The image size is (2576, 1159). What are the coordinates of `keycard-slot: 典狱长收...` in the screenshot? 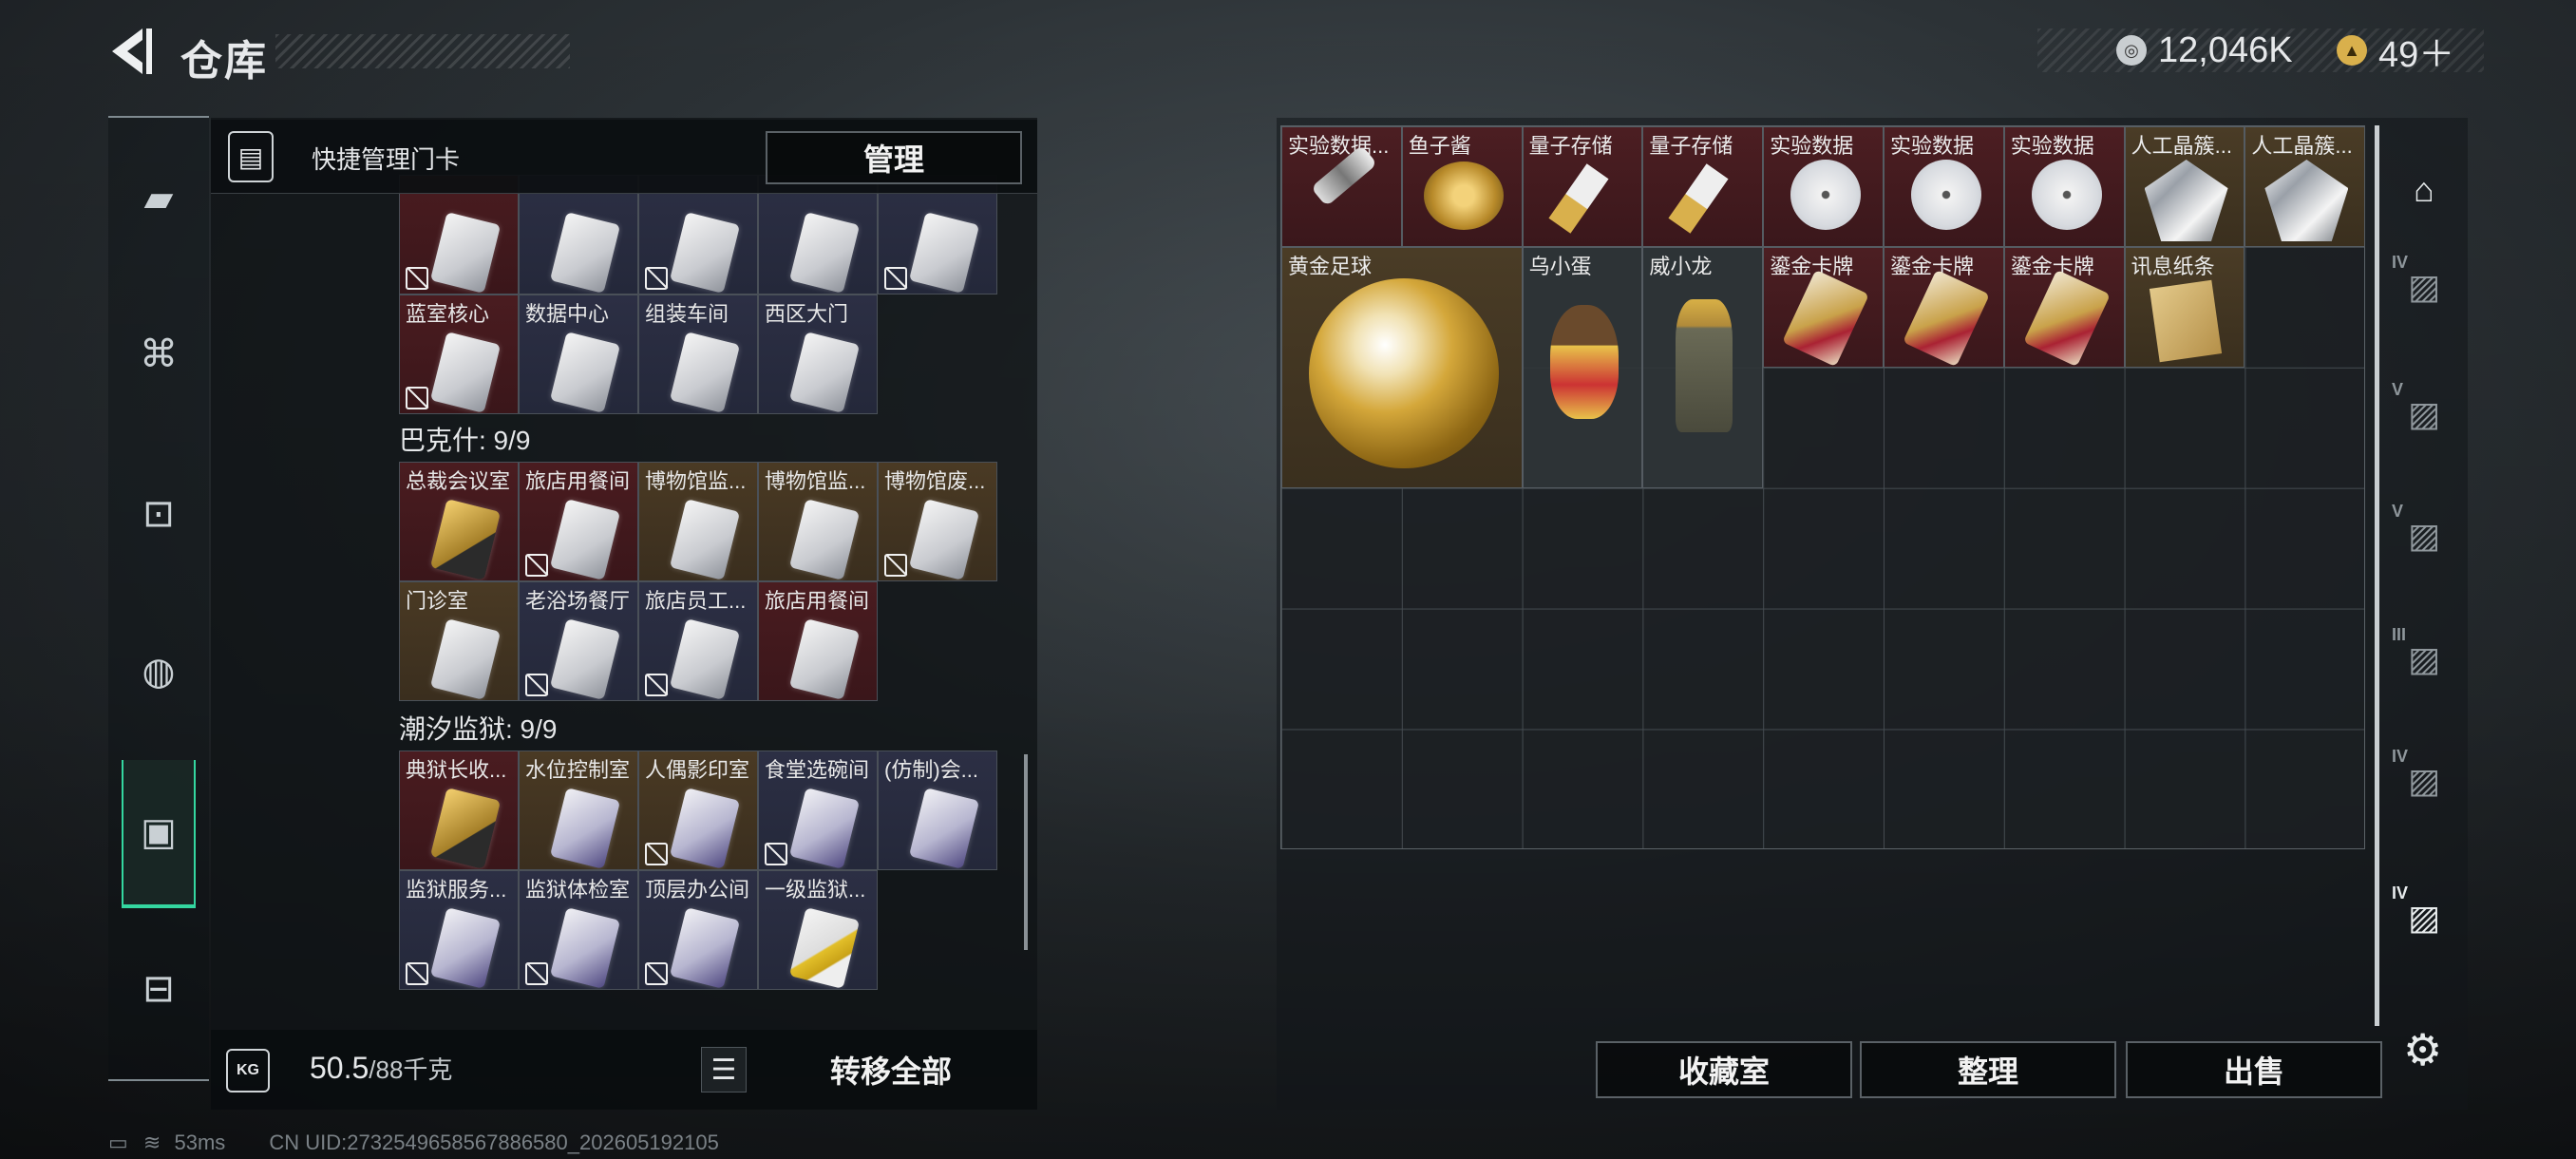 It's located at (459, 810).